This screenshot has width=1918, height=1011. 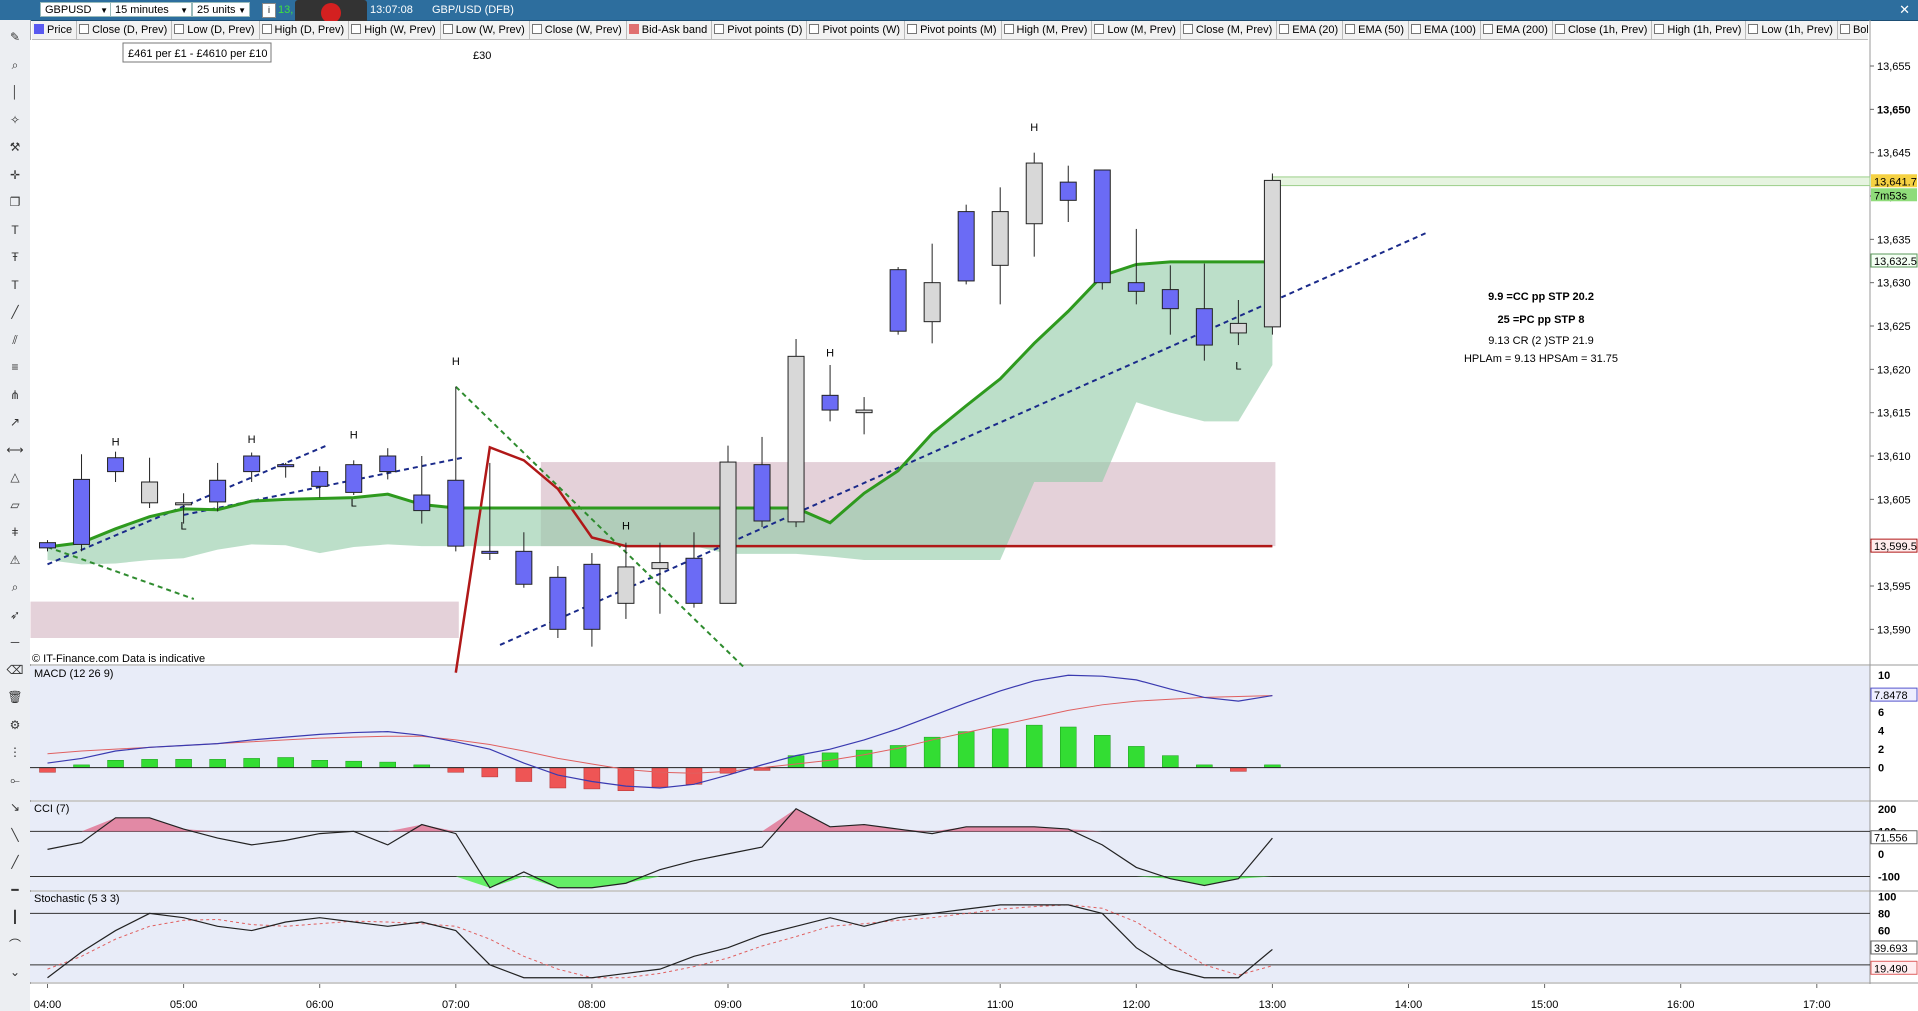 What do you see at coordinates (1894, 284) in the screenshot?
I see `price-tick-label: 13,630` at bounding box center [1894, 284].